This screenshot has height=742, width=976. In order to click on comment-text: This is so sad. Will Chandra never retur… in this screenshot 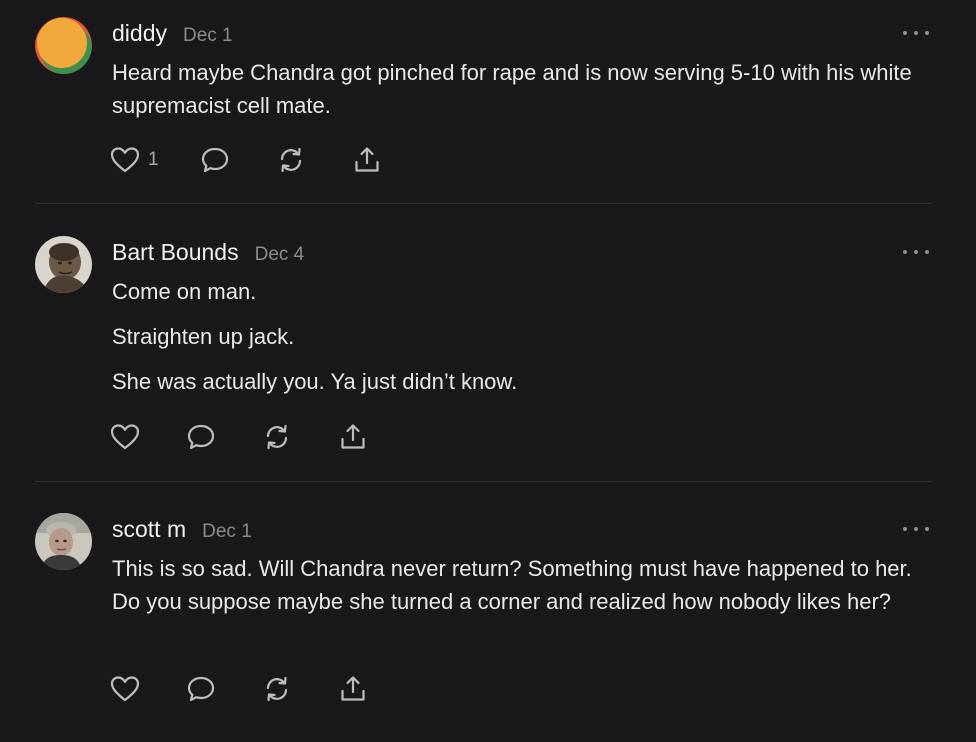, I will do `click(512, 585)`.